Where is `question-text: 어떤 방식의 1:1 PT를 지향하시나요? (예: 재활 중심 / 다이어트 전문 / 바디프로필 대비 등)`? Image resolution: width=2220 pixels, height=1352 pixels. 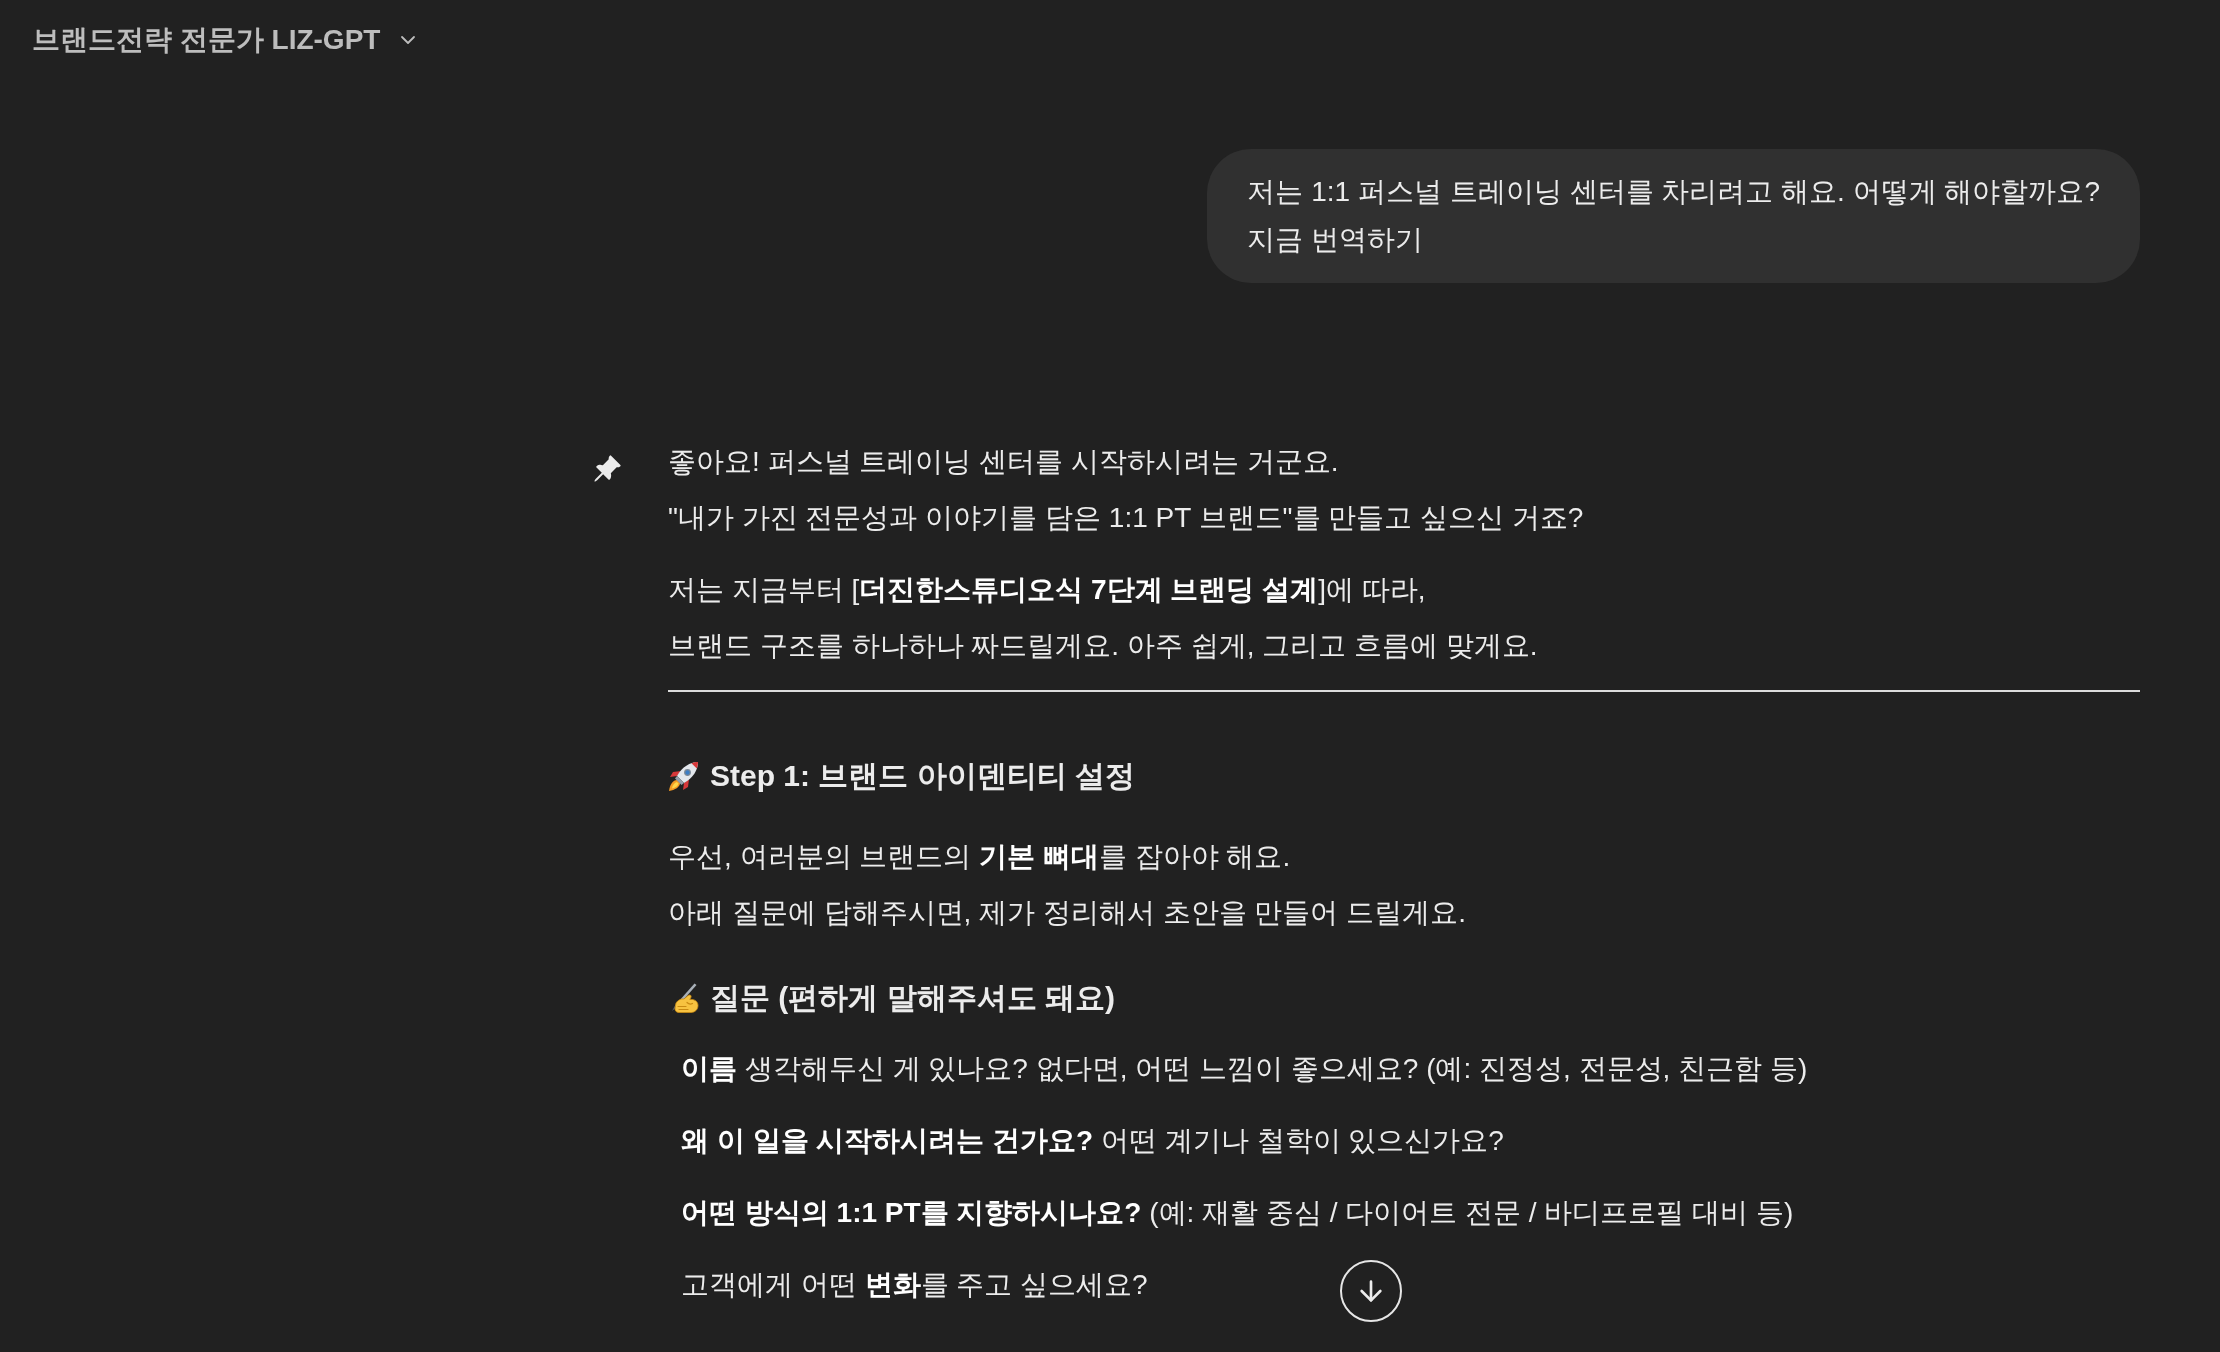 question-text: 어떤 방식의 1:1 PT를 지향하시나요? (예: 재활 중심 / 다이어트 전문 / 바디프로필 대비 등) is located at coordinates (1237, 1213).